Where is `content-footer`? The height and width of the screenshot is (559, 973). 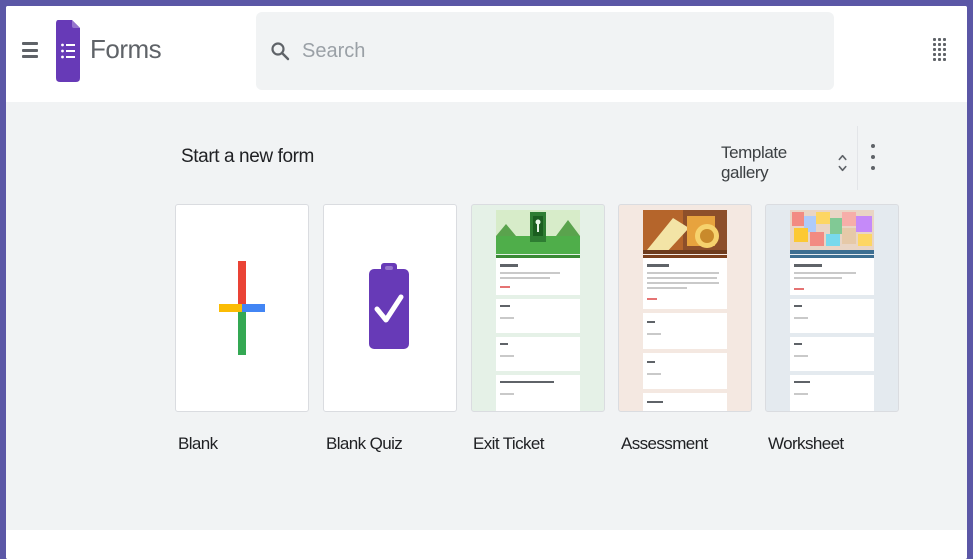 content-footer is located at coordinates (486, 544).